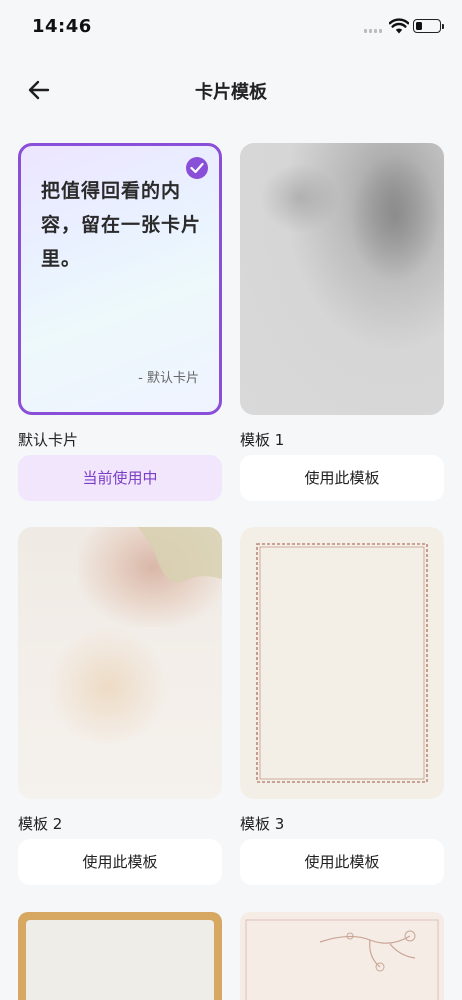 This screenshot has width=462, height=1000. Describe the element at coordinates (120, 279) in the screenshot. I see `template-preview-default: 把值得回看的内容，留在一张卡片里。 - 默认卡片` at that location.